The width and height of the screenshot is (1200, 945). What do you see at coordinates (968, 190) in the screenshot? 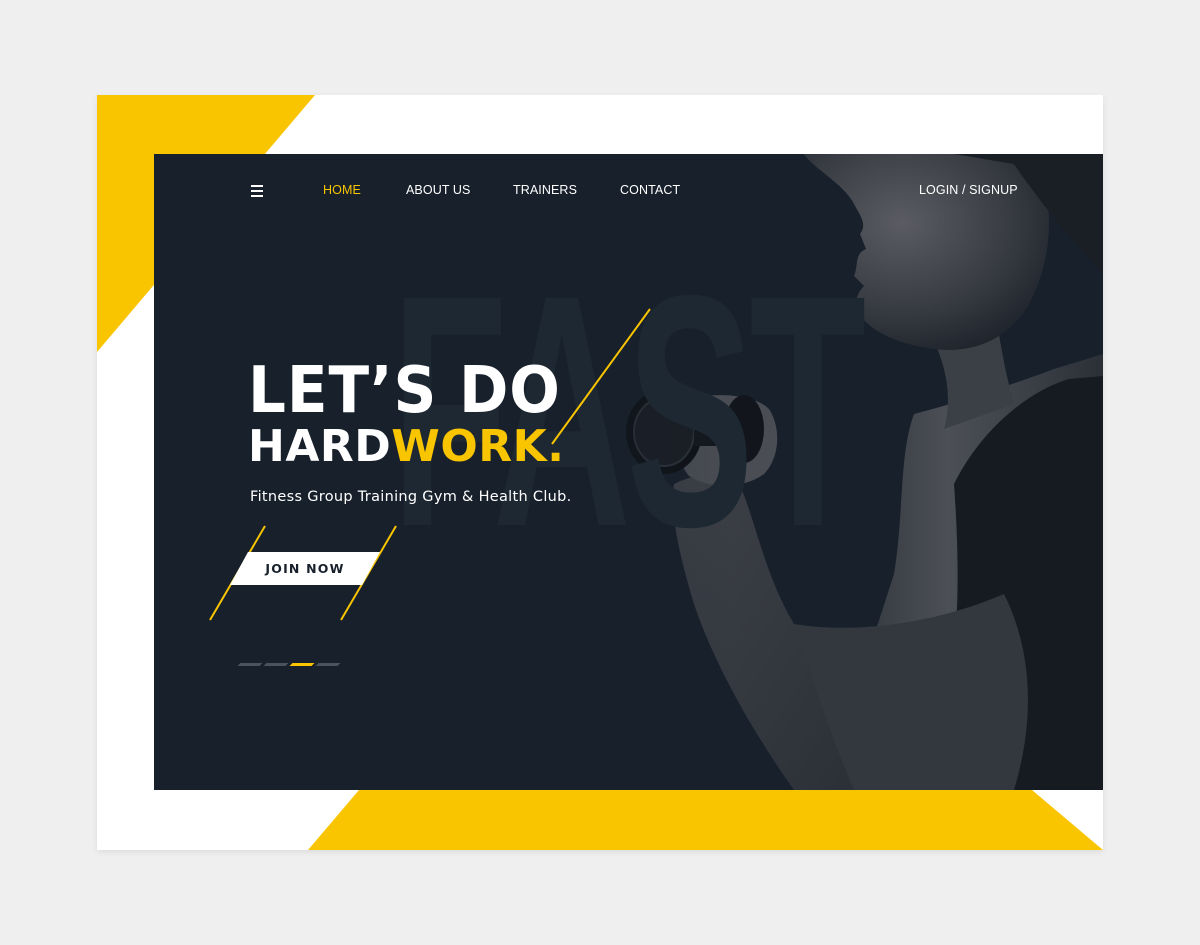
I see `login-signup-link: LOGIN / SIGNUP` at bounding box center [968, 190].